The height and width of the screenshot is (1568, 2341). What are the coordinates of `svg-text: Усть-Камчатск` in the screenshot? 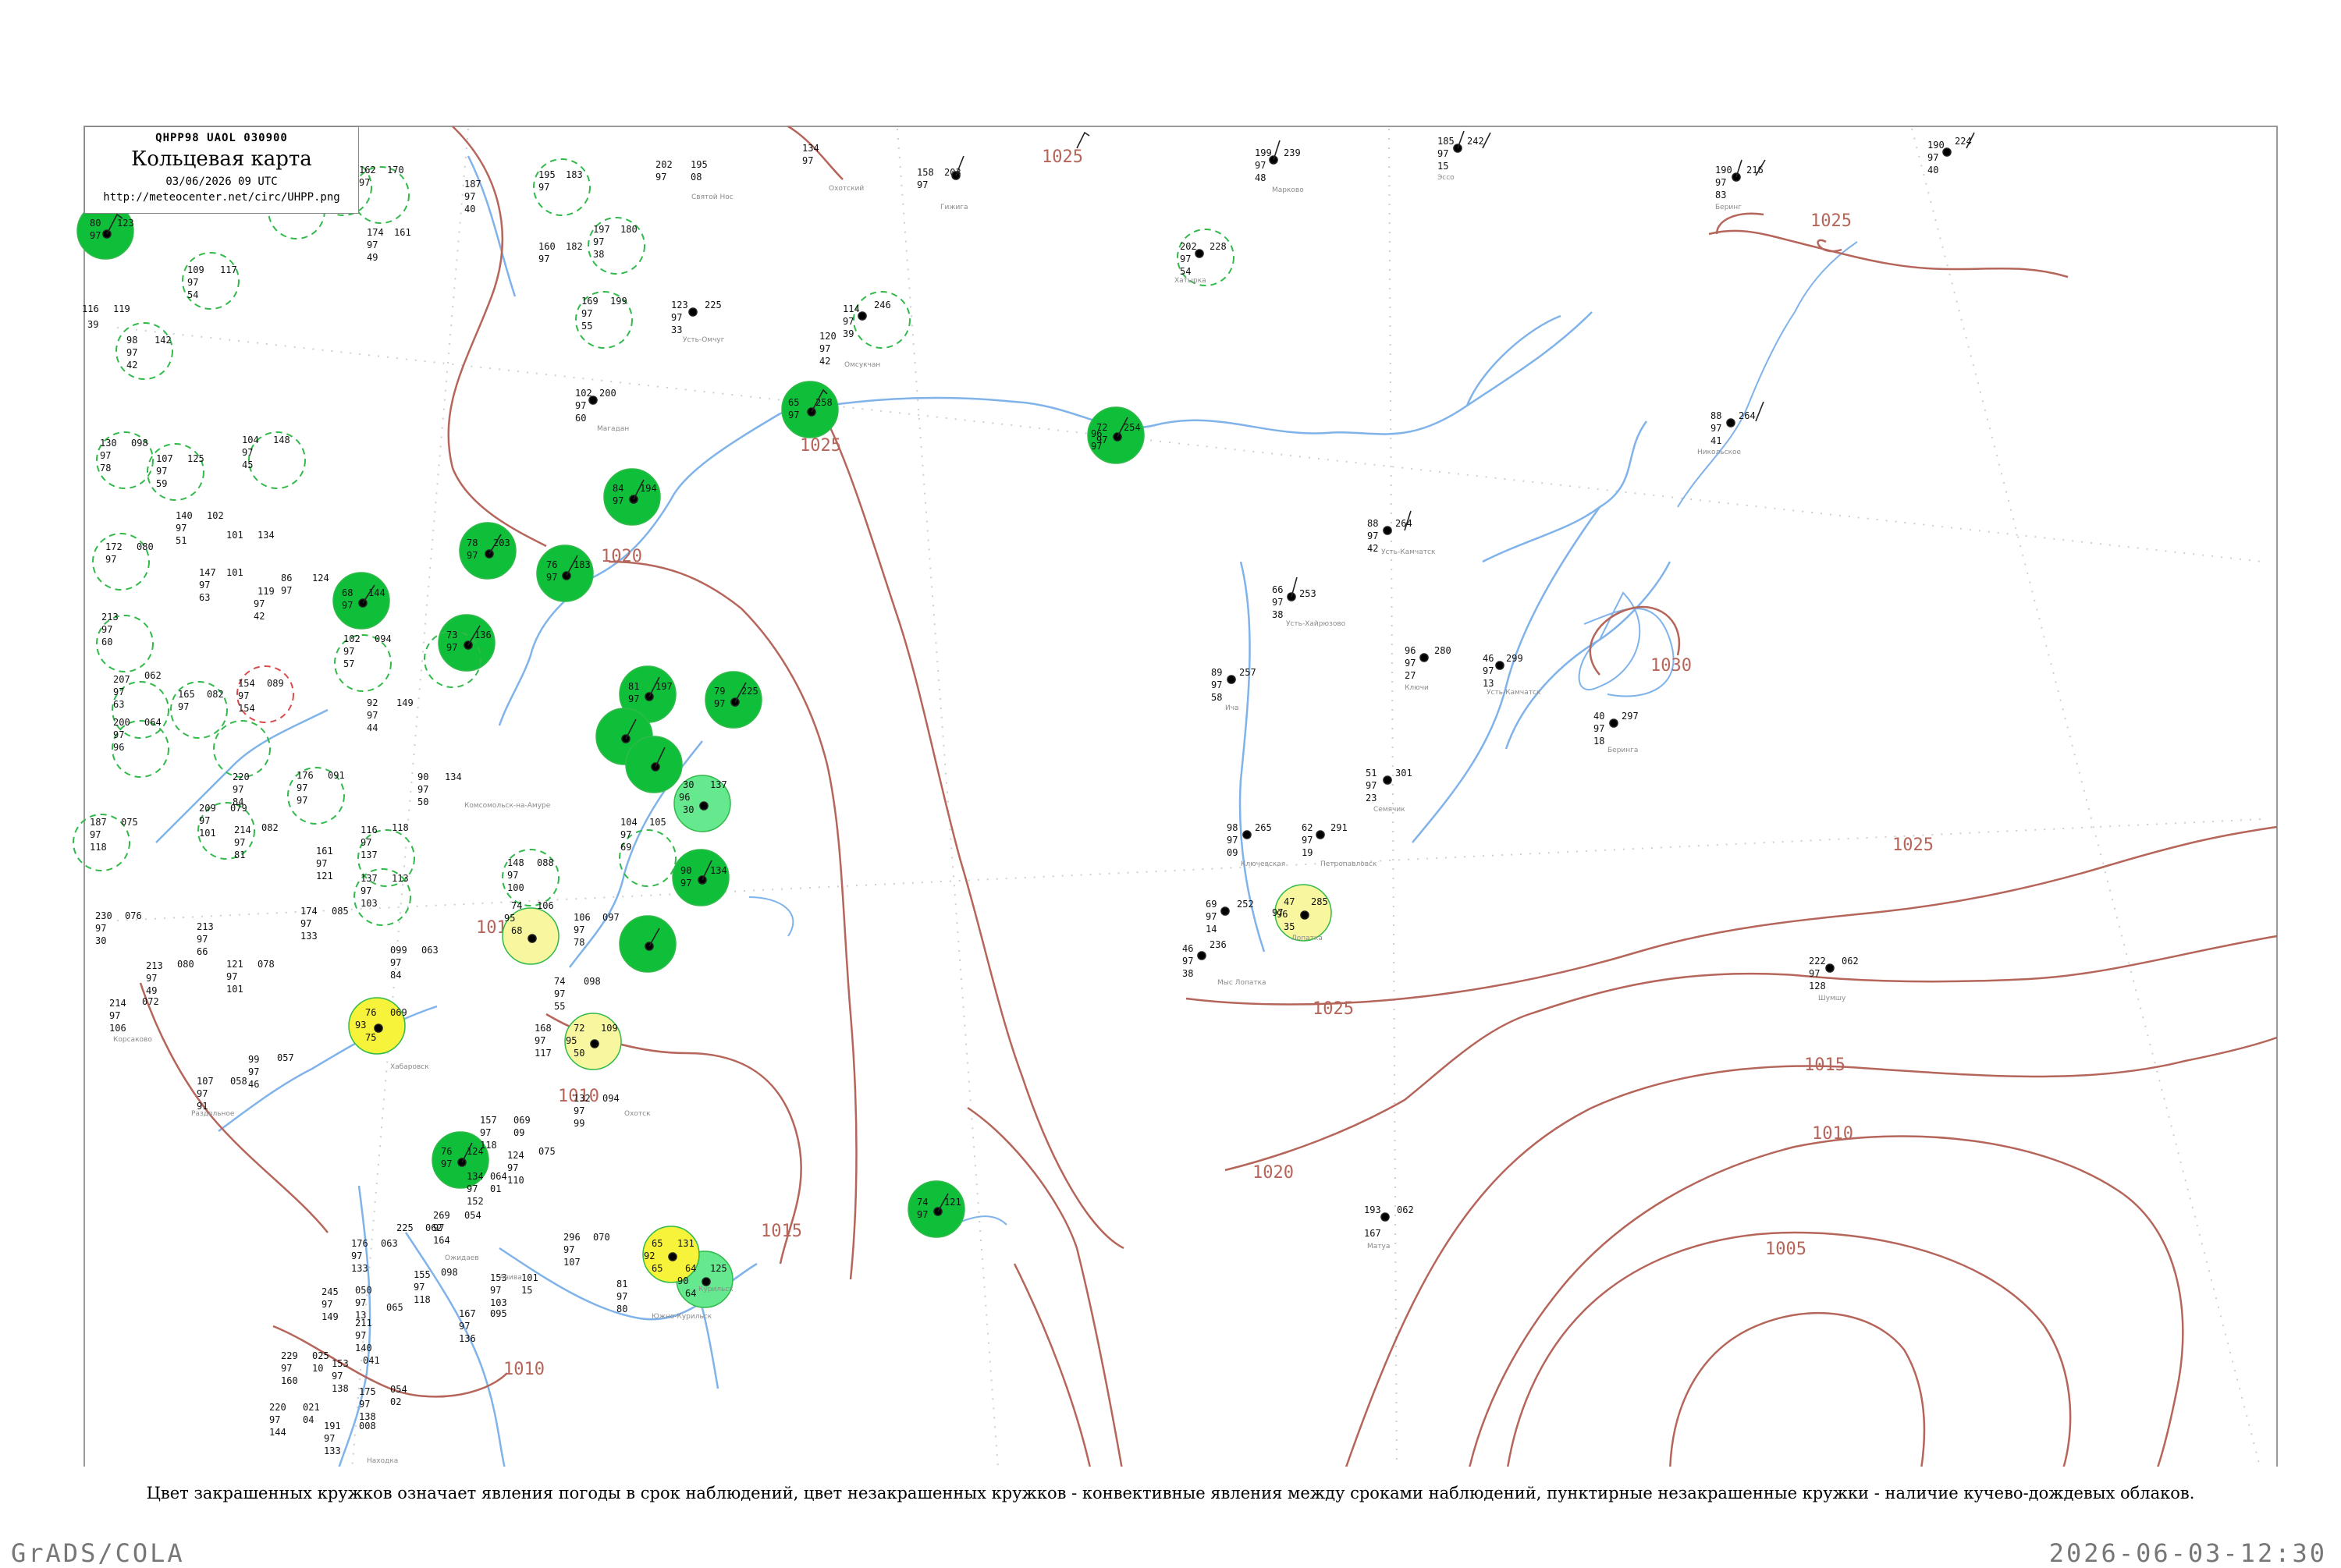 It's located at (1514, 693).